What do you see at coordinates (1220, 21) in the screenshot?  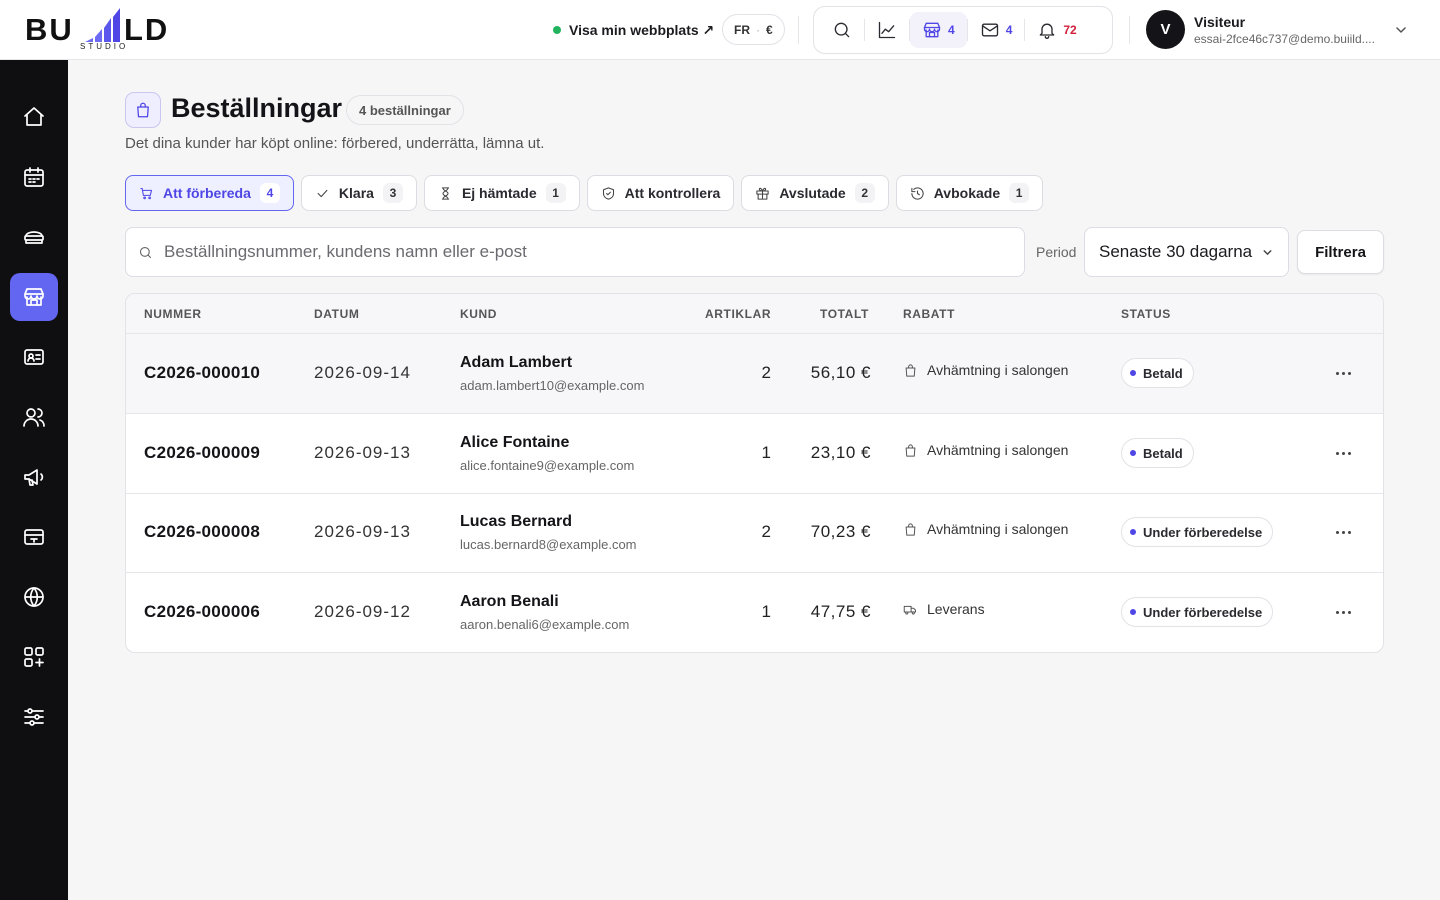 I see `user-name: Visiteur` at bounding box center [1220, 21].